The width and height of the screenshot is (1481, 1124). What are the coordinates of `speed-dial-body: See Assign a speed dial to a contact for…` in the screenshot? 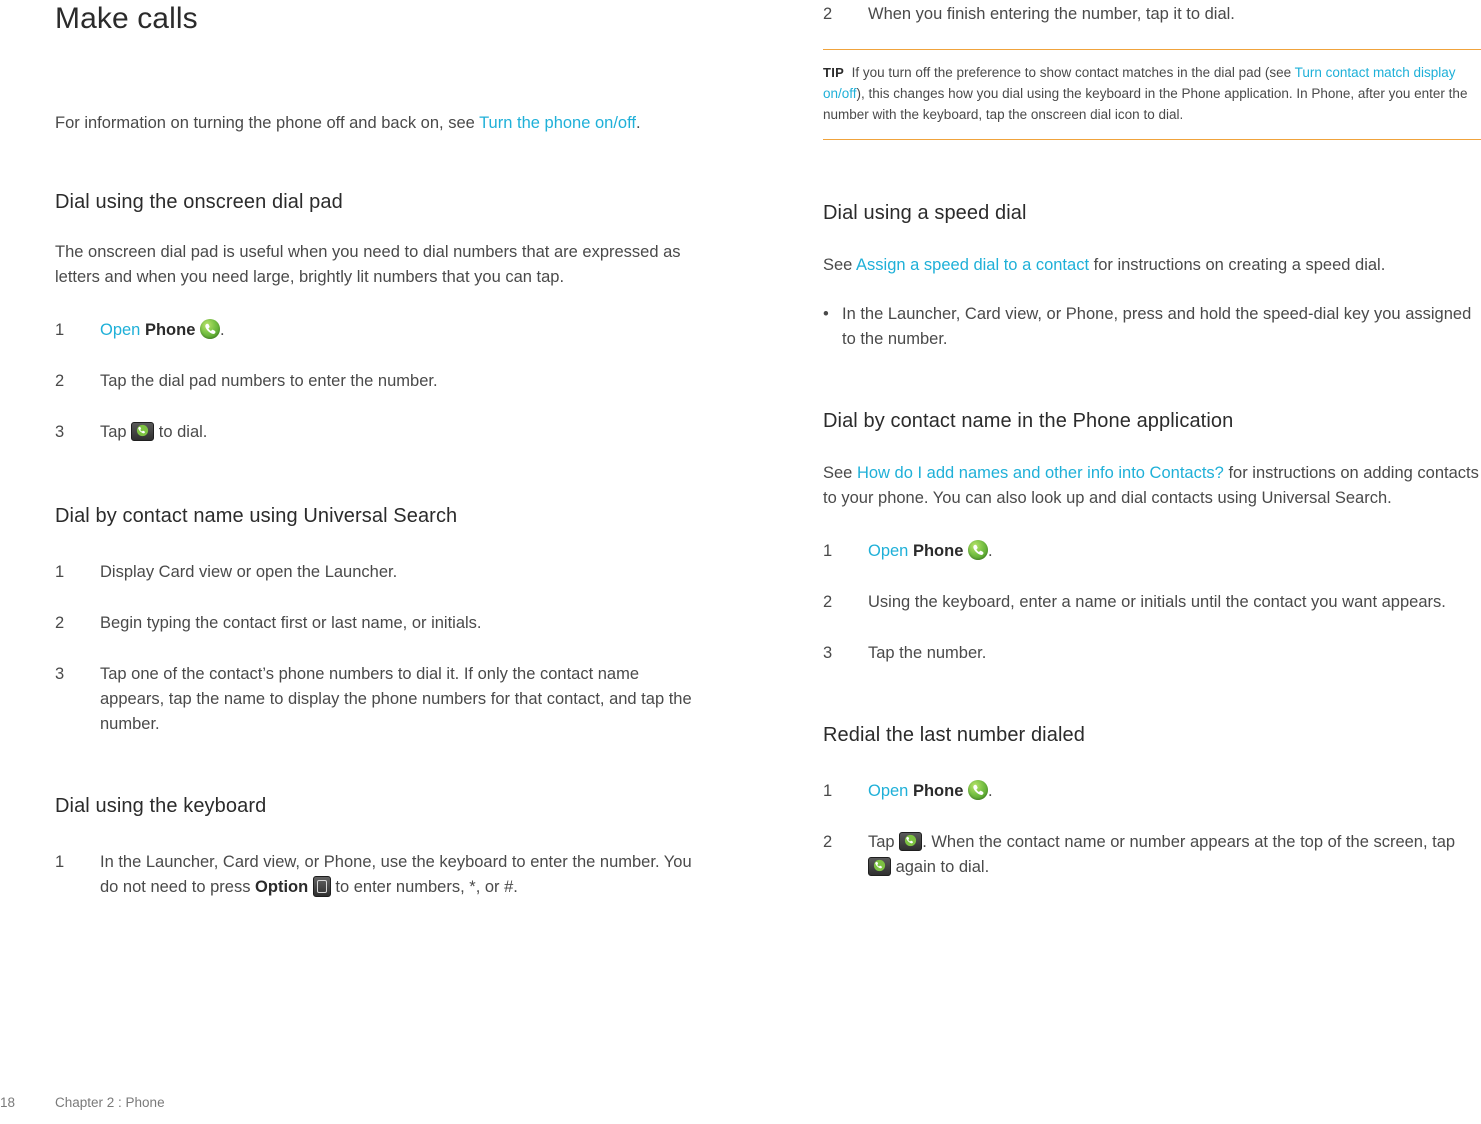 It's located at (1152, 265).